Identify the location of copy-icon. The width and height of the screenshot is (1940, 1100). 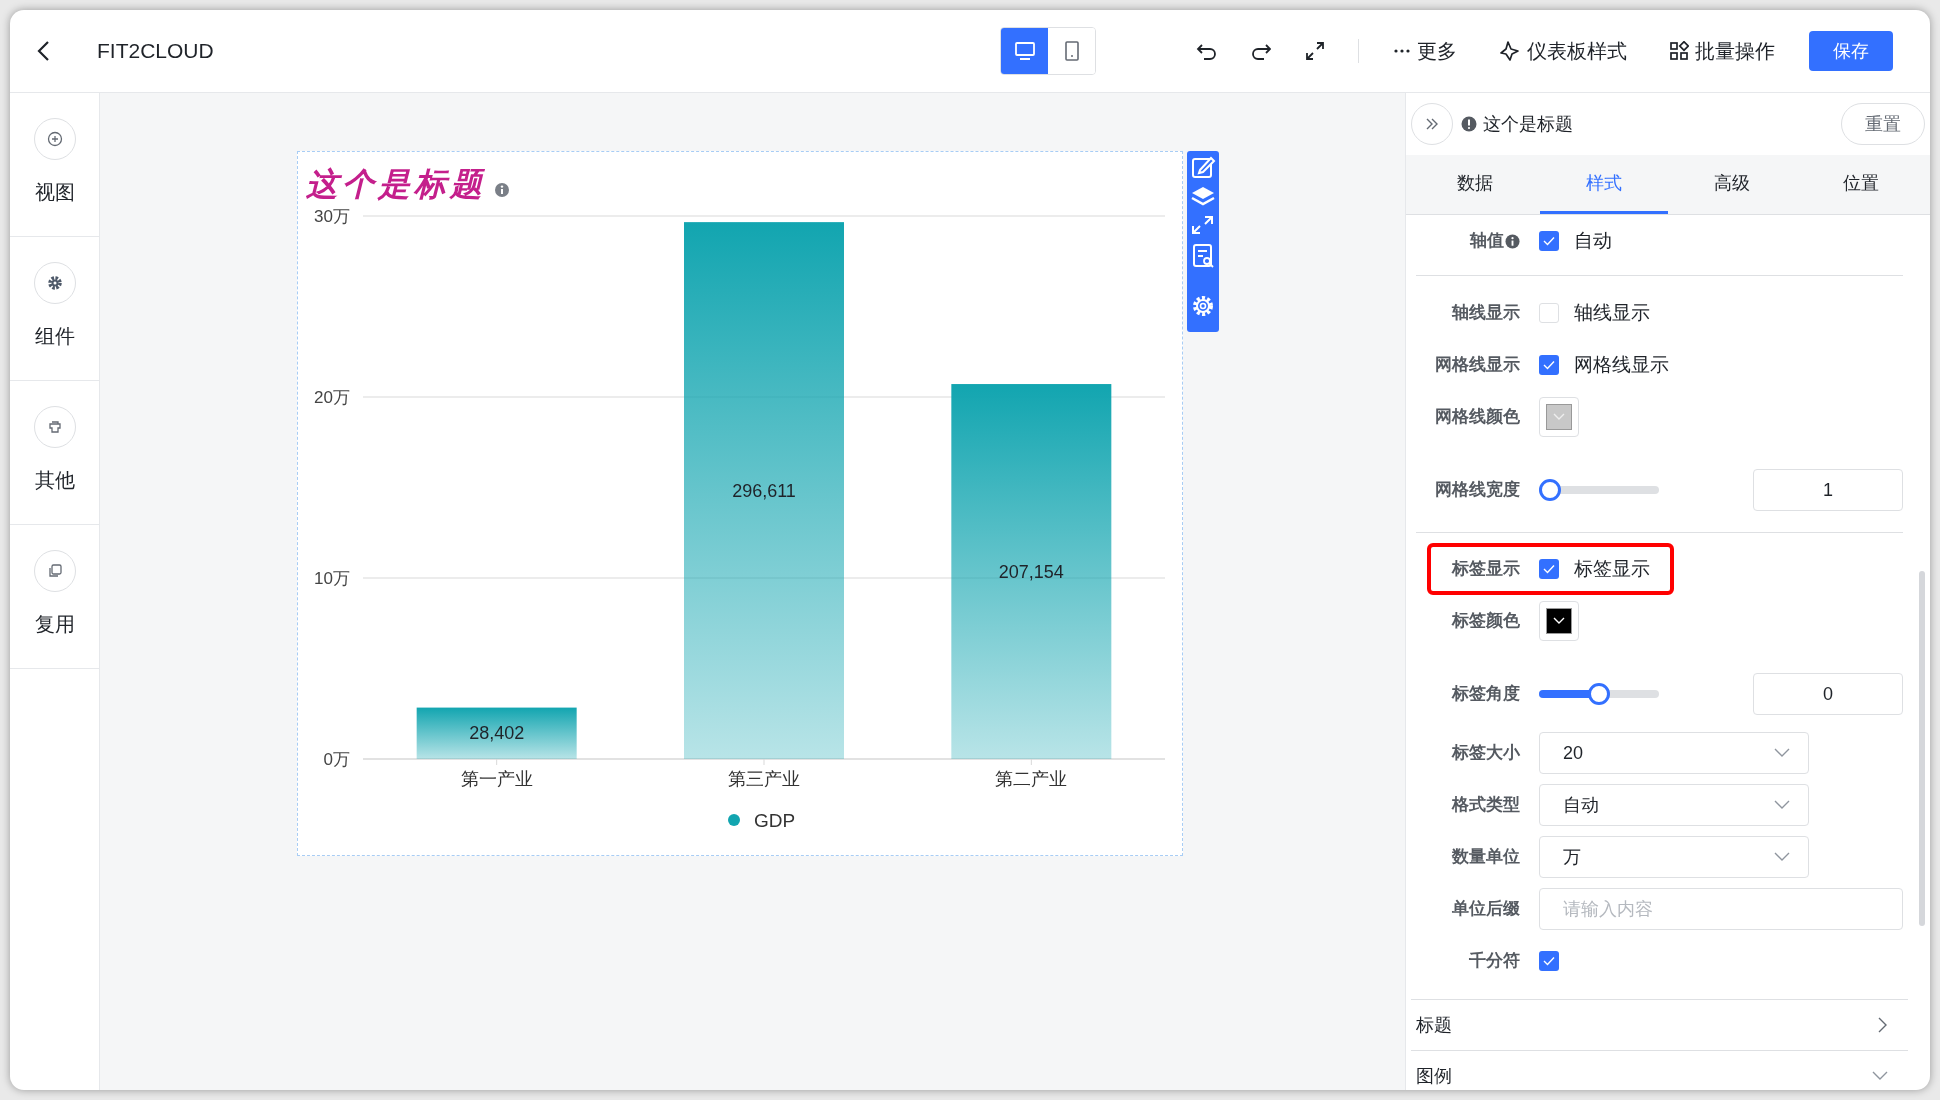
(54, 571).